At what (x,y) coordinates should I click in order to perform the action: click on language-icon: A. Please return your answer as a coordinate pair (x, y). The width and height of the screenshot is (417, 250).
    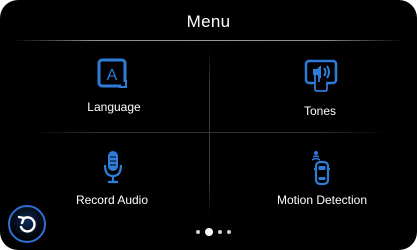
    Looking at the image, I should click on (114, 76).